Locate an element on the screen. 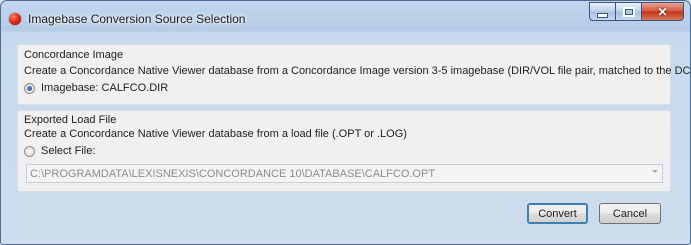  close-icon: ✕ is located at coordinates (662, 11).